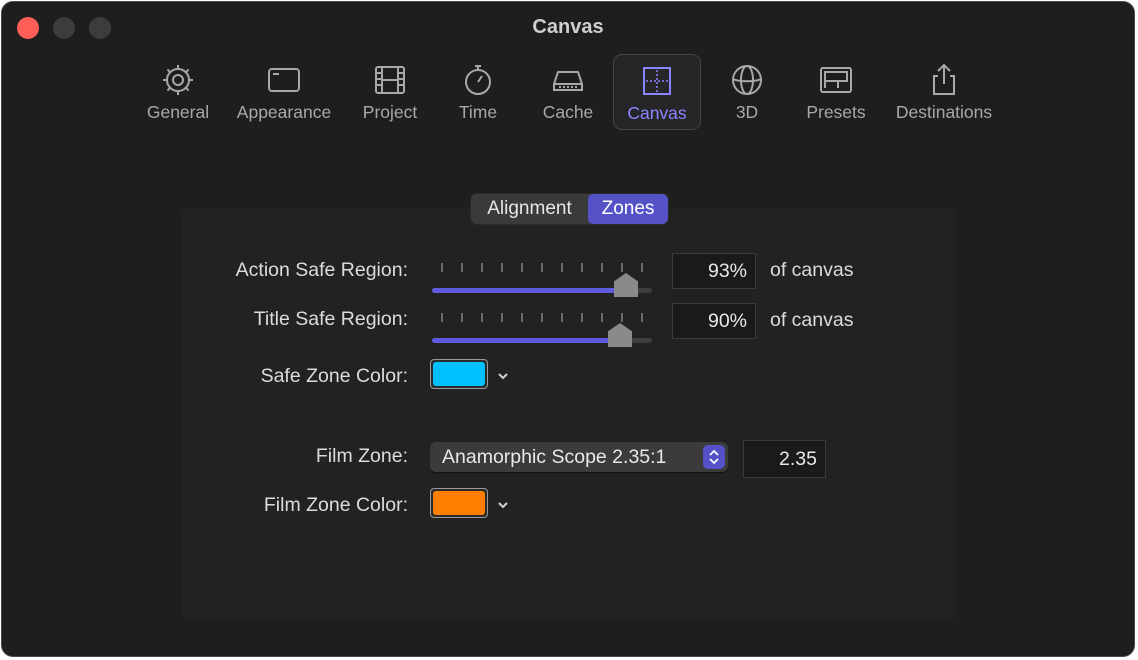 This screenshot has width=1138, height=660. Describe the element at coordinates (390, 112) in the screenshot. I see `toolbar-label: Project` at that location.